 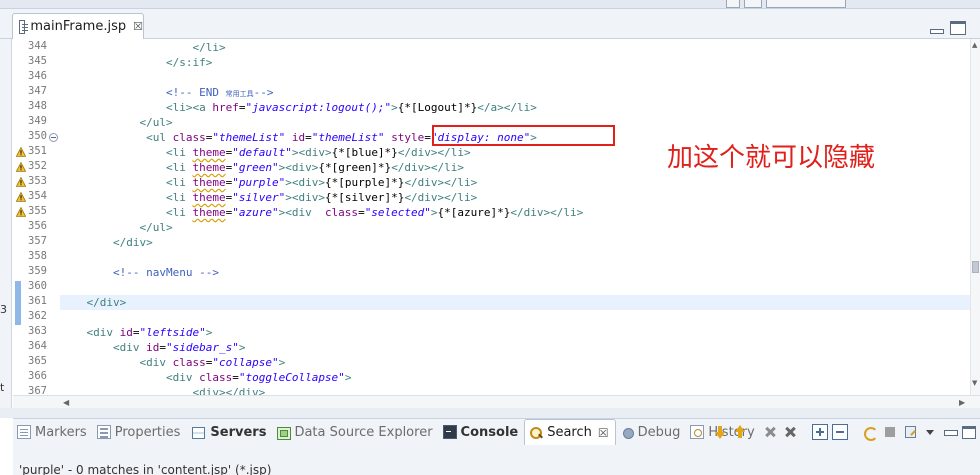 What do you see at coordinates (6, 224) in the screenshot?
I see `left-view-edge: 3 t` at bounding box center [6, 224].